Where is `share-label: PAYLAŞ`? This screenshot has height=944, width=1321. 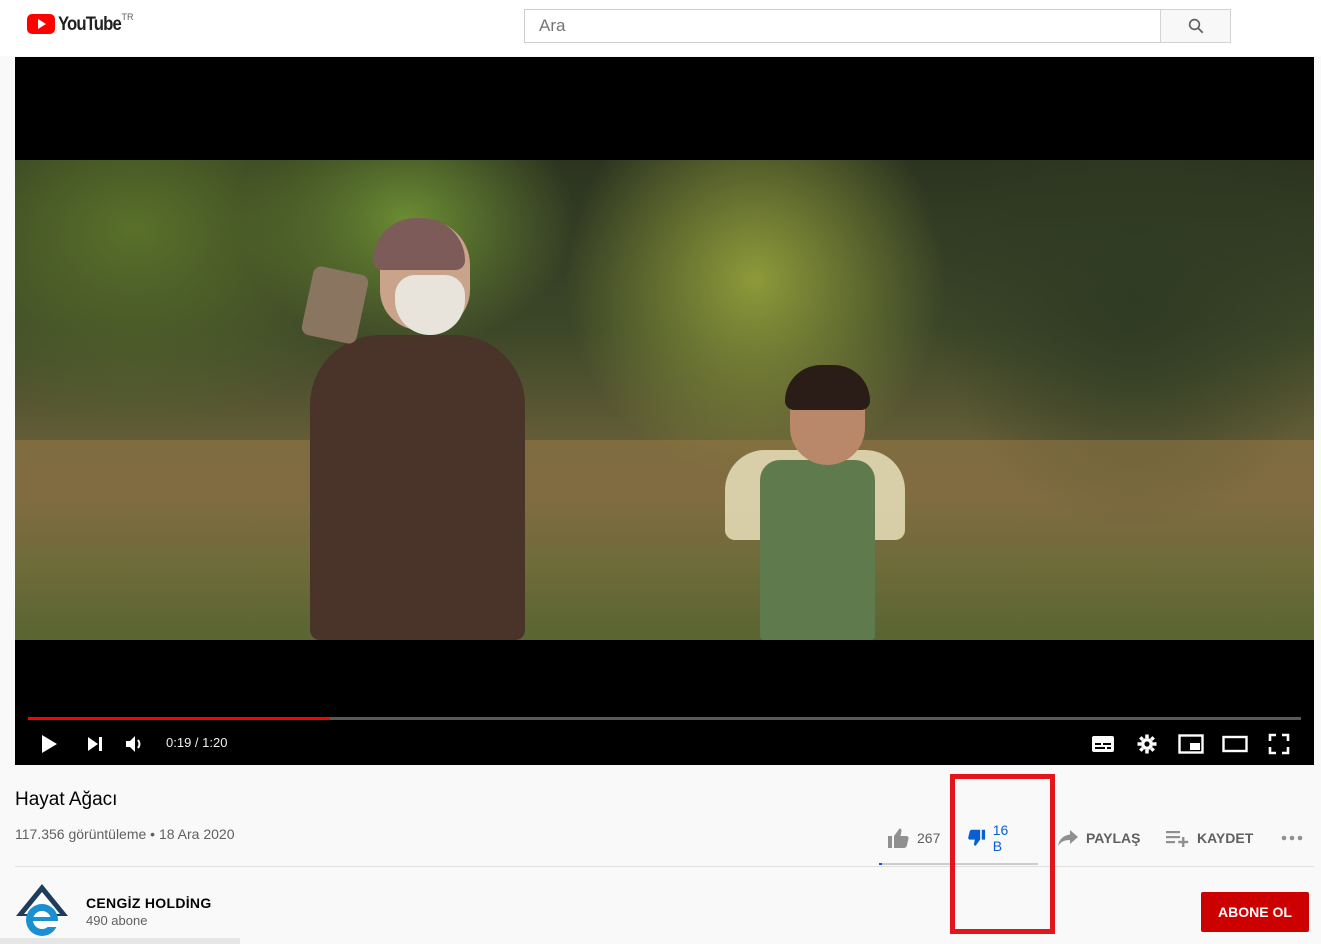
share-label: PAYLAŞ is located at coordinates (1113, 838).